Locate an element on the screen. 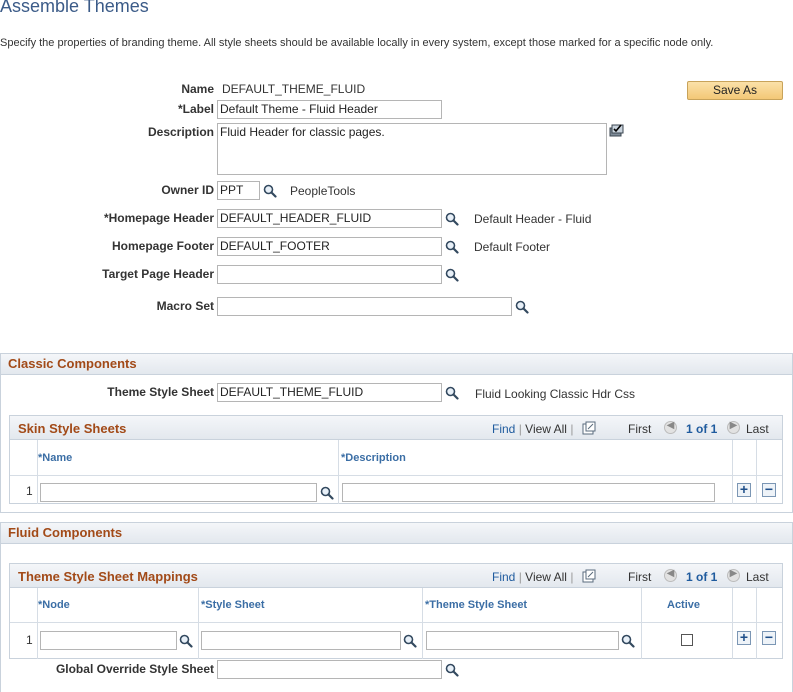 Image resolution: width=793 pixels, height=692 pixels. target-page-header-lookup-icon is located at coordinates (452, 275).